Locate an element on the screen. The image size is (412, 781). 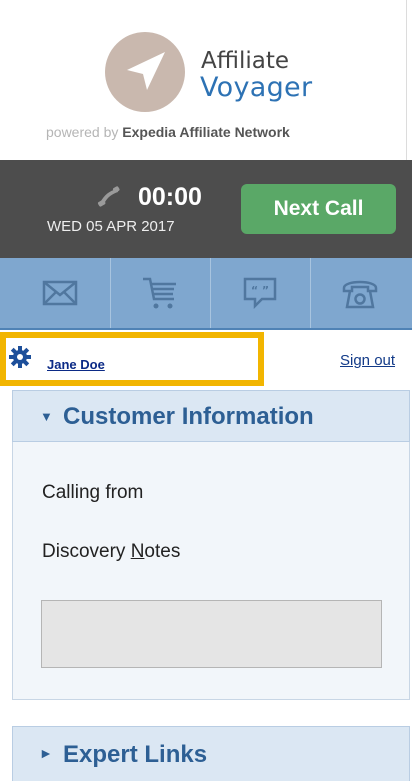
window-edge is located at coordinates (408, 80).